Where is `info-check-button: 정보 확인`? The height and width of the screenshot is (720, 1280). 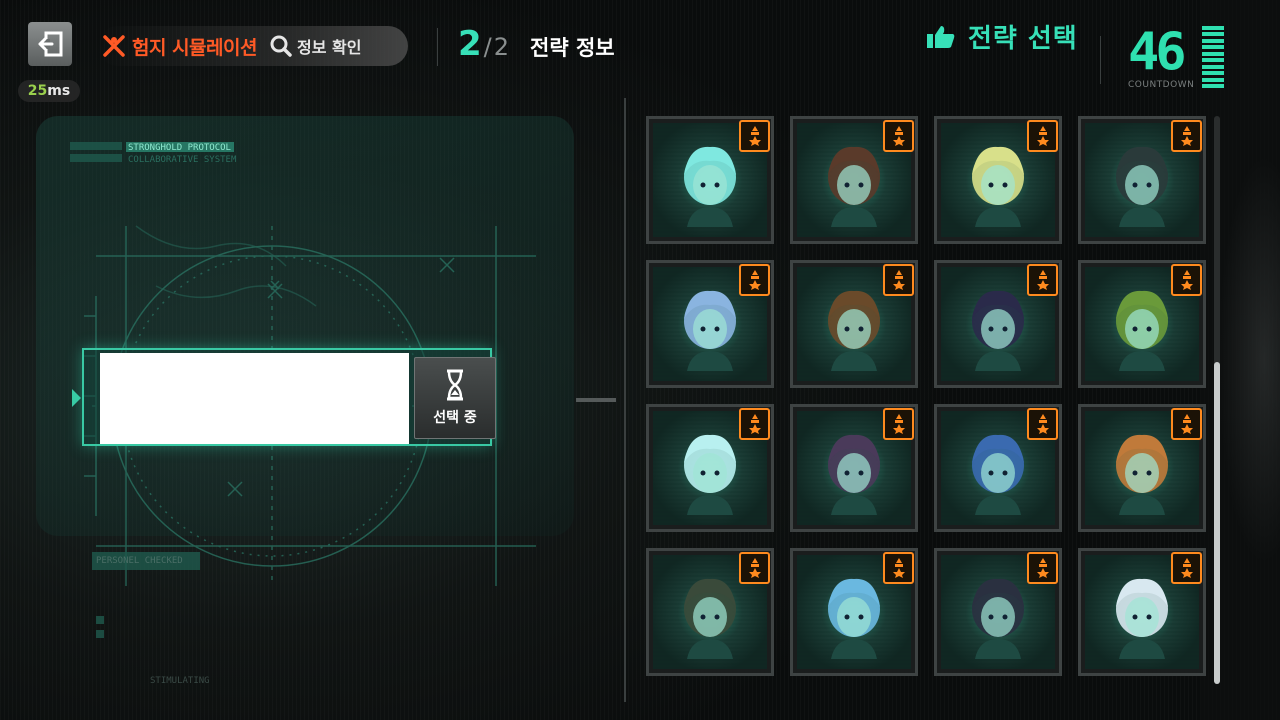
info-check-button: 정보 확인 is located at coordinates (322, 46).